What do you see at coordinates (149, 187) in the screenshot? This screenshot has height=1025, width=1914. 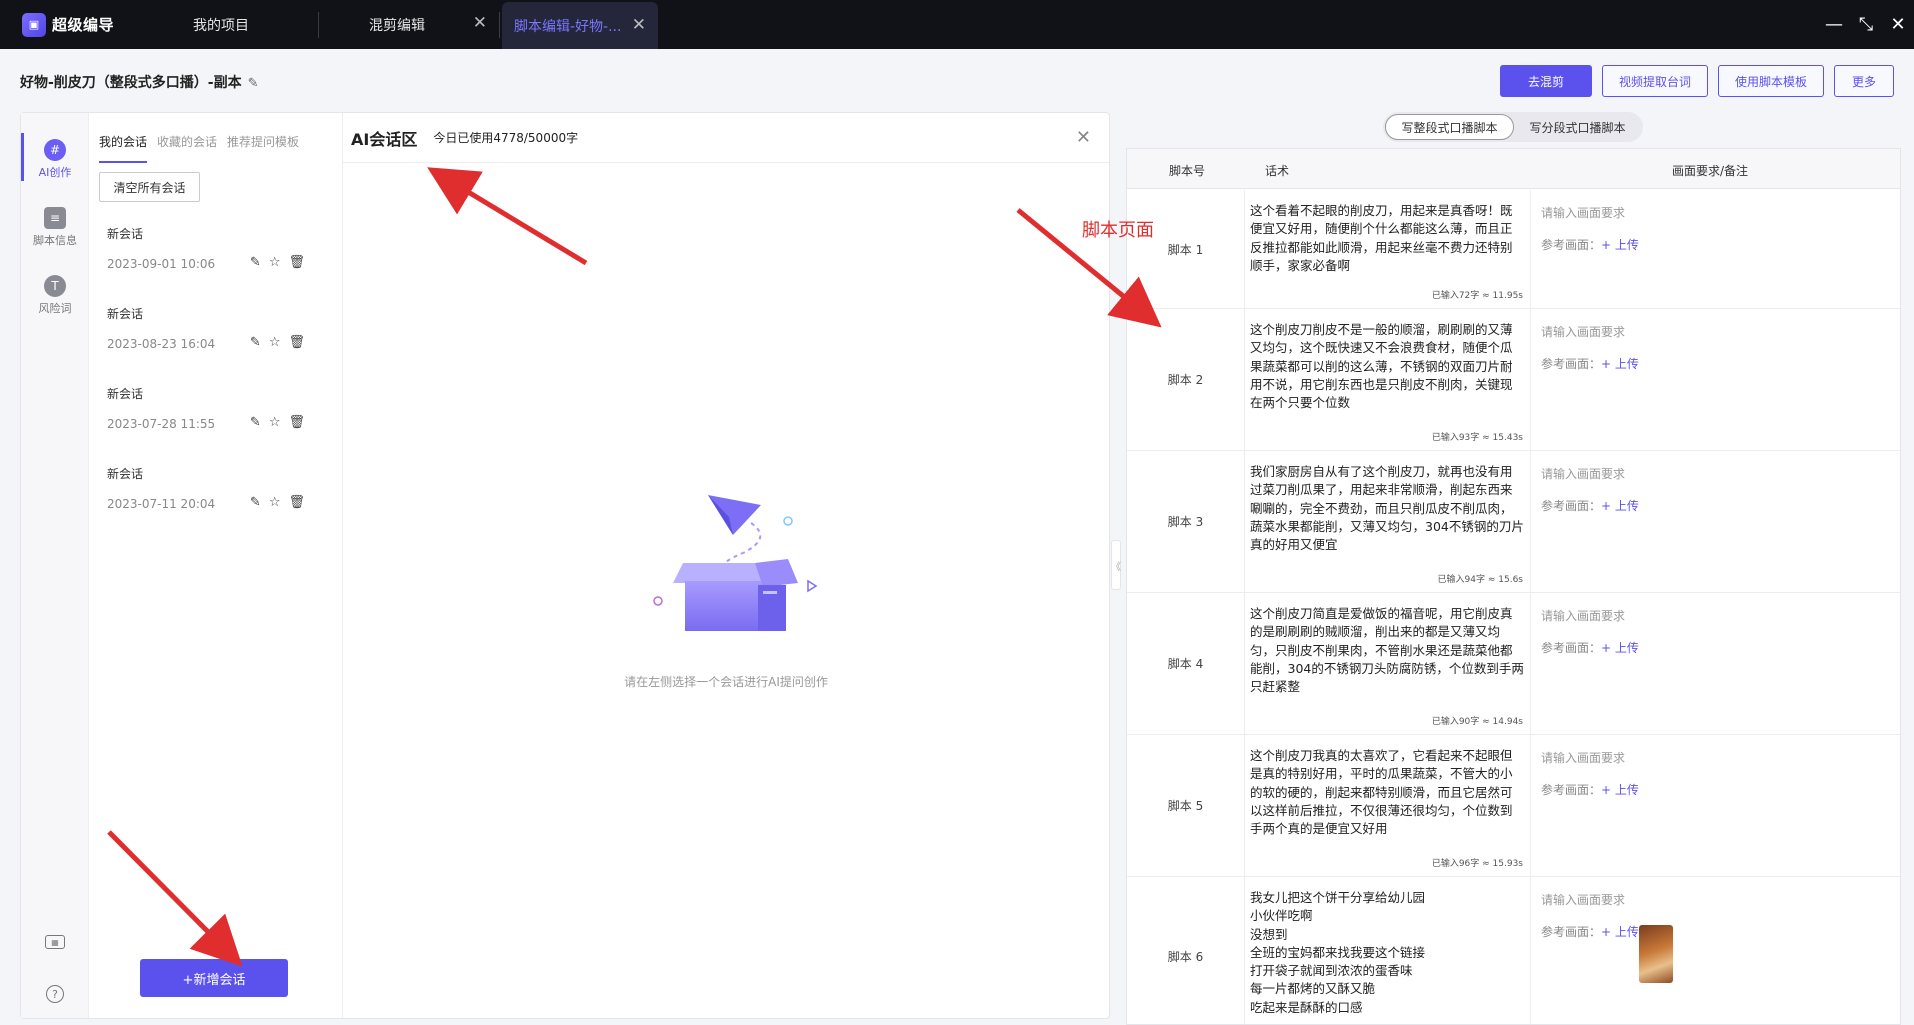 I see `clear-conversations-button: 清空所有会话` at bounding box center [149, 187].